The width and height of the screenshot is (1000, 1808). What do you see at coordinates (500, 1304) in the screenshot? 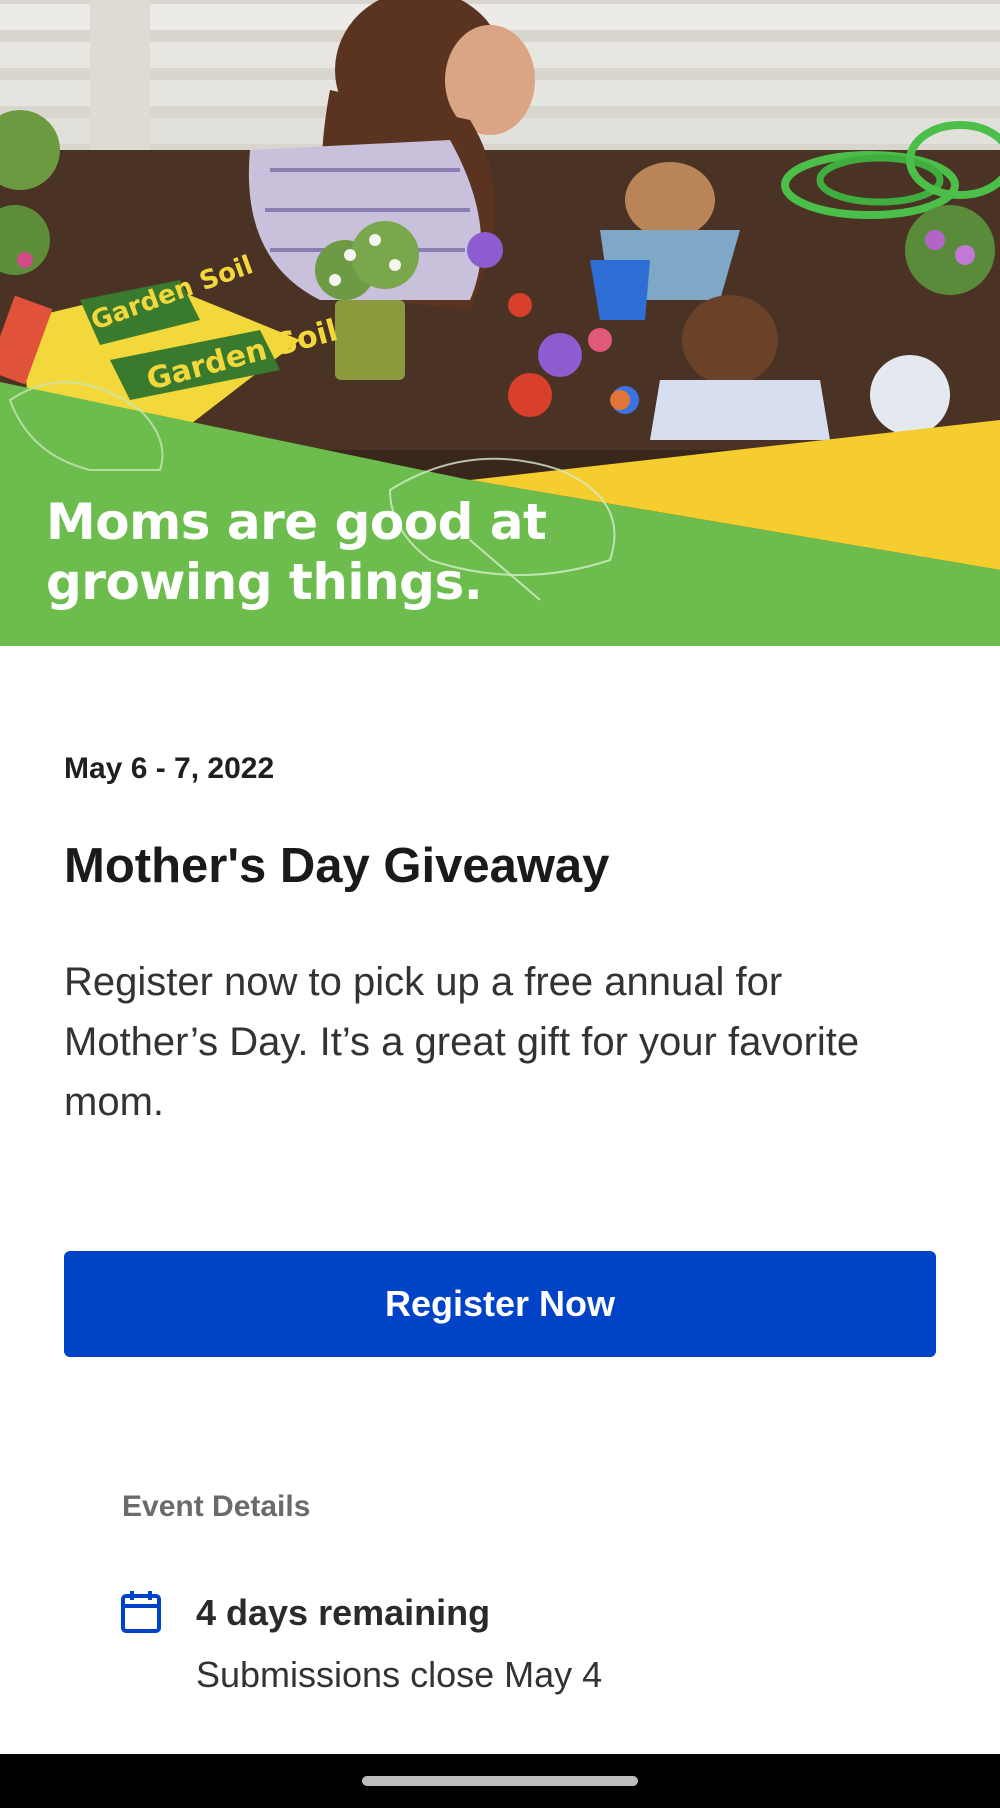
I see `register-now-button: Register Now` at bounding box center [500, 1304].